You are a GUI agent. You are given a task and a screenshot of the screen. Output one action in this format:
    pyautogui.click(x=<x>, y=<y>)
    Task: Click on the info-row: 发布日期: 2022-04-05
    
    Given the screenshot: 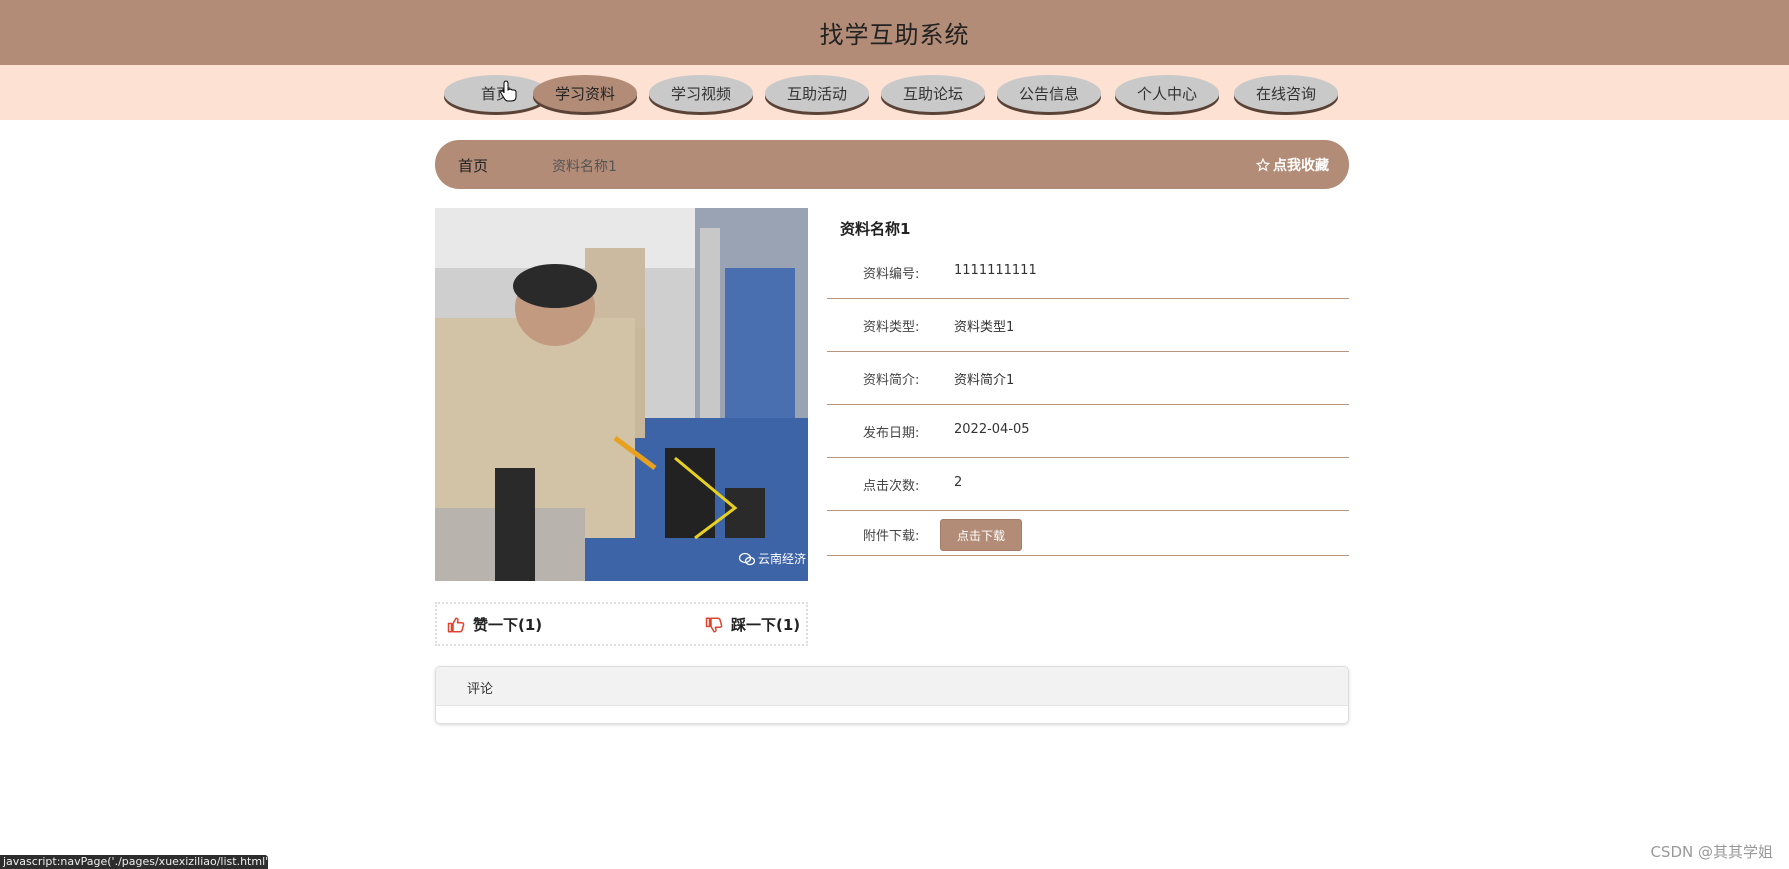 What is the action you would take?
    pyautogui.click(x=1088, y=431)
    